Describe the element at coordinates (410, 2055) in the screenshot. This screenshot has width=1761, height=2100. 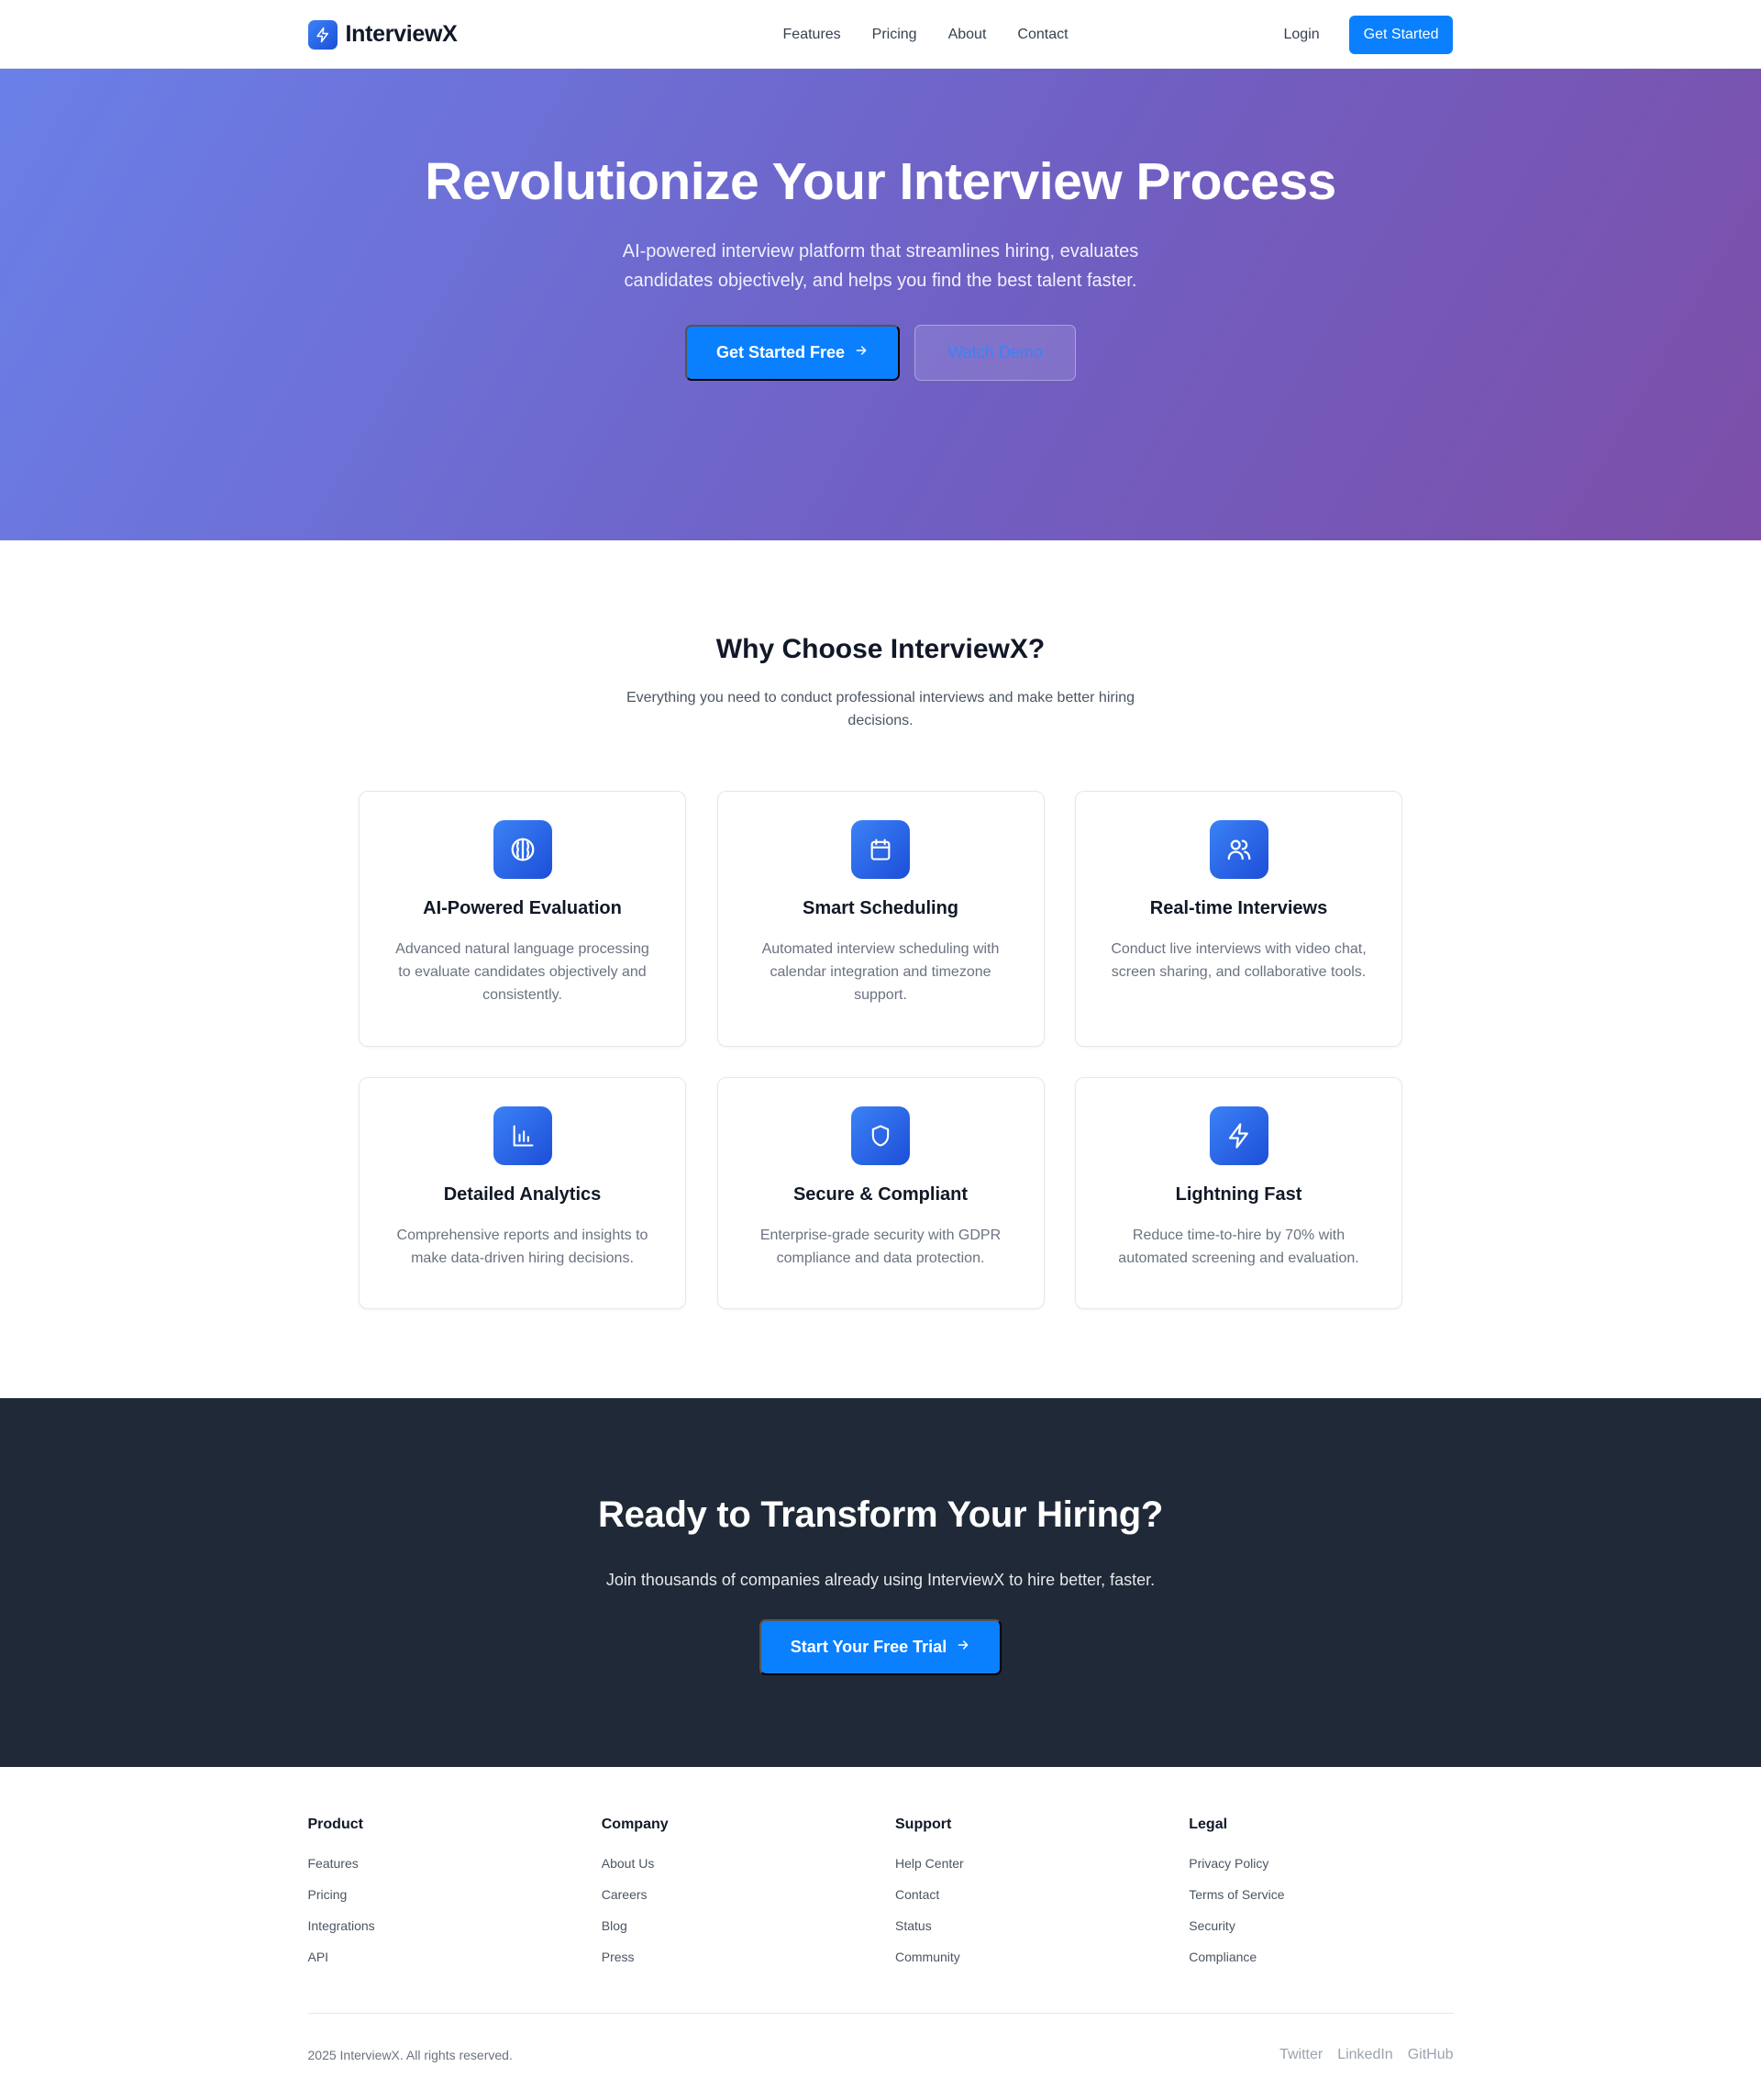
I see `copyright-text: 2025 InterviewX. All rights reserved.` at that location.